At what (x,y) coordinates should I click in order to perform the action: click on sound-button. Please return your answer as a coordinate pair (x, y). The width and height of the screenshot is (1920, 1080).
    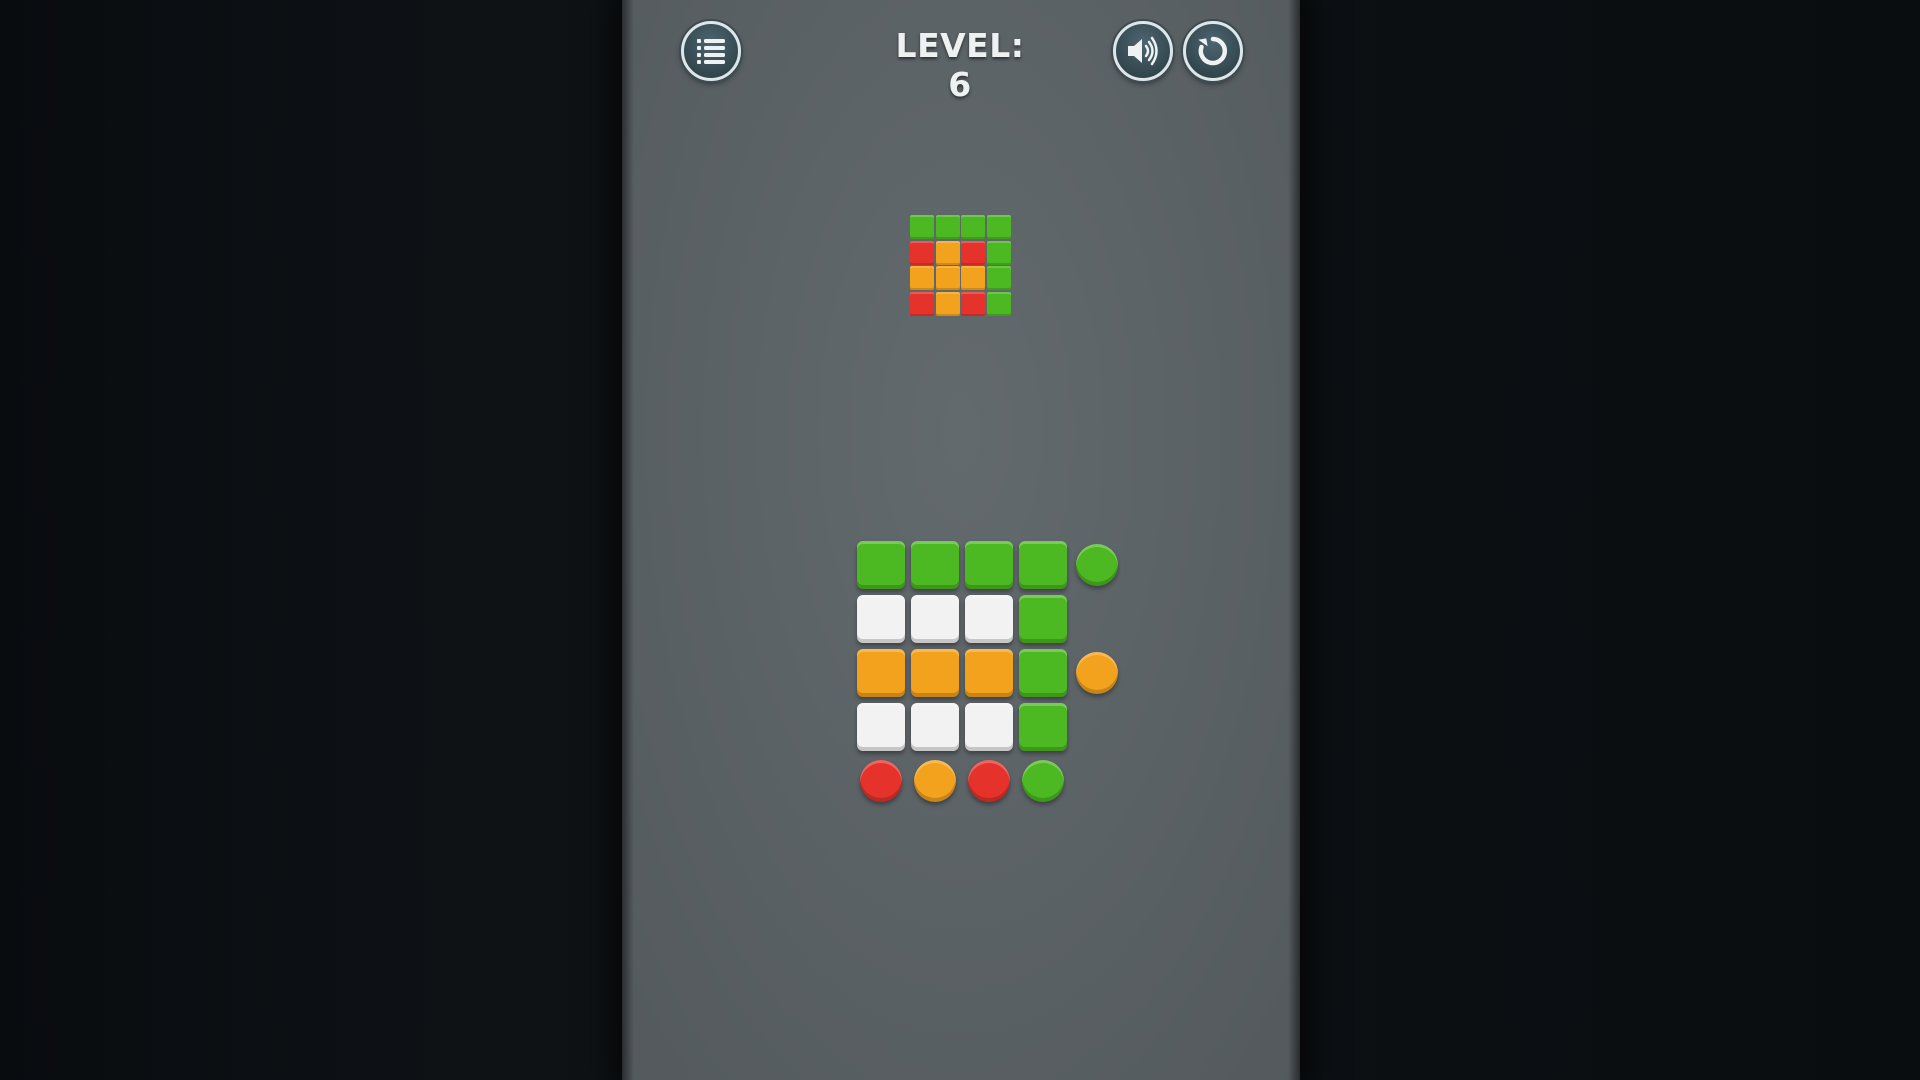
    Looking at the image, I should click on (1143, 51).